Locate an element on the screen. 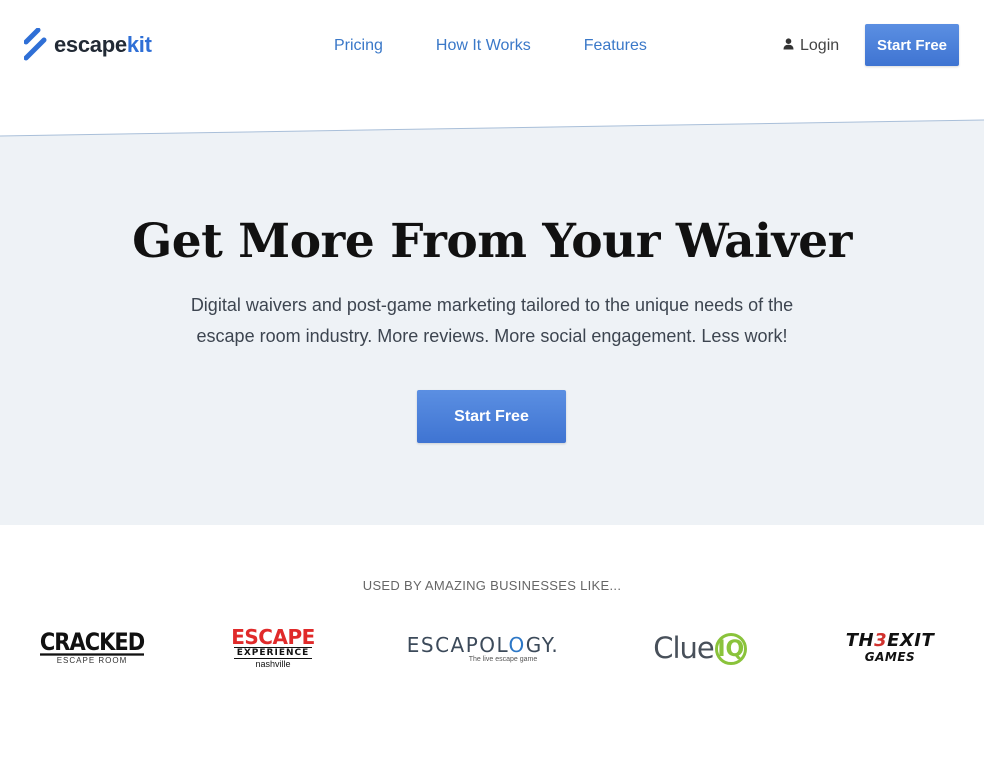  escapekit-logo-icon is located at coordinates (36, 45).